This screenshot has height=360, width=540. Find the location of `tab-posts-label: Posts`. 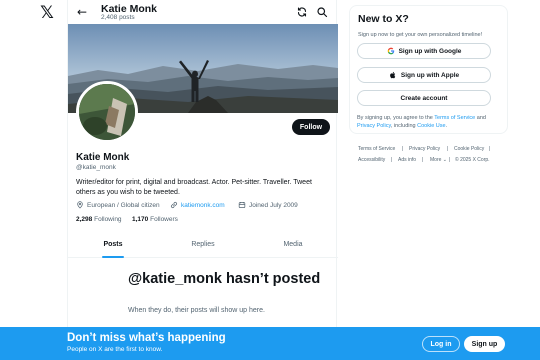

tab-posts-label: Posts is located at coordinates (113, 244).